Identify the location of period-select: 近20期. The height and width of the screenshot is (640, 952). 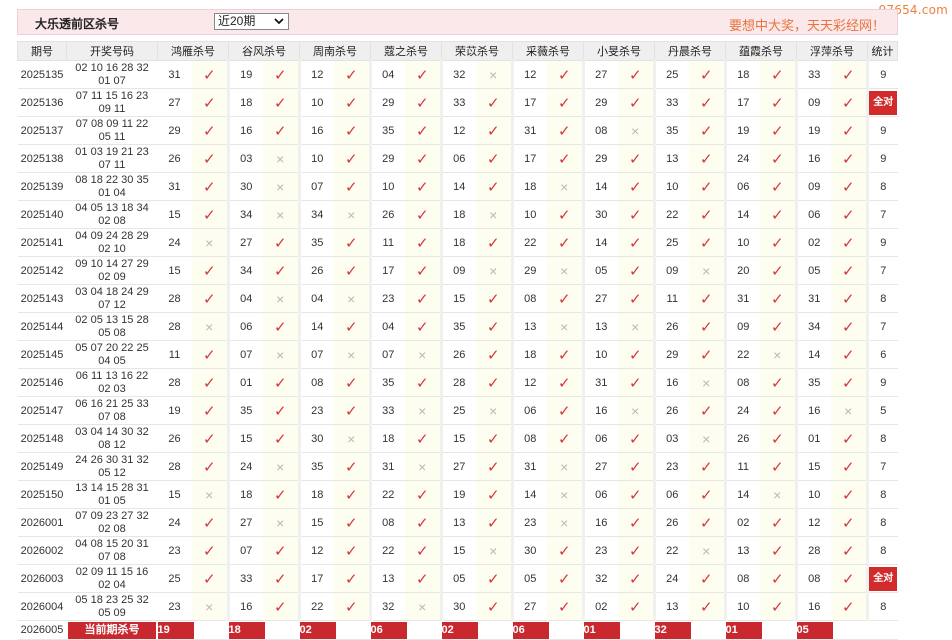
(251, 21).